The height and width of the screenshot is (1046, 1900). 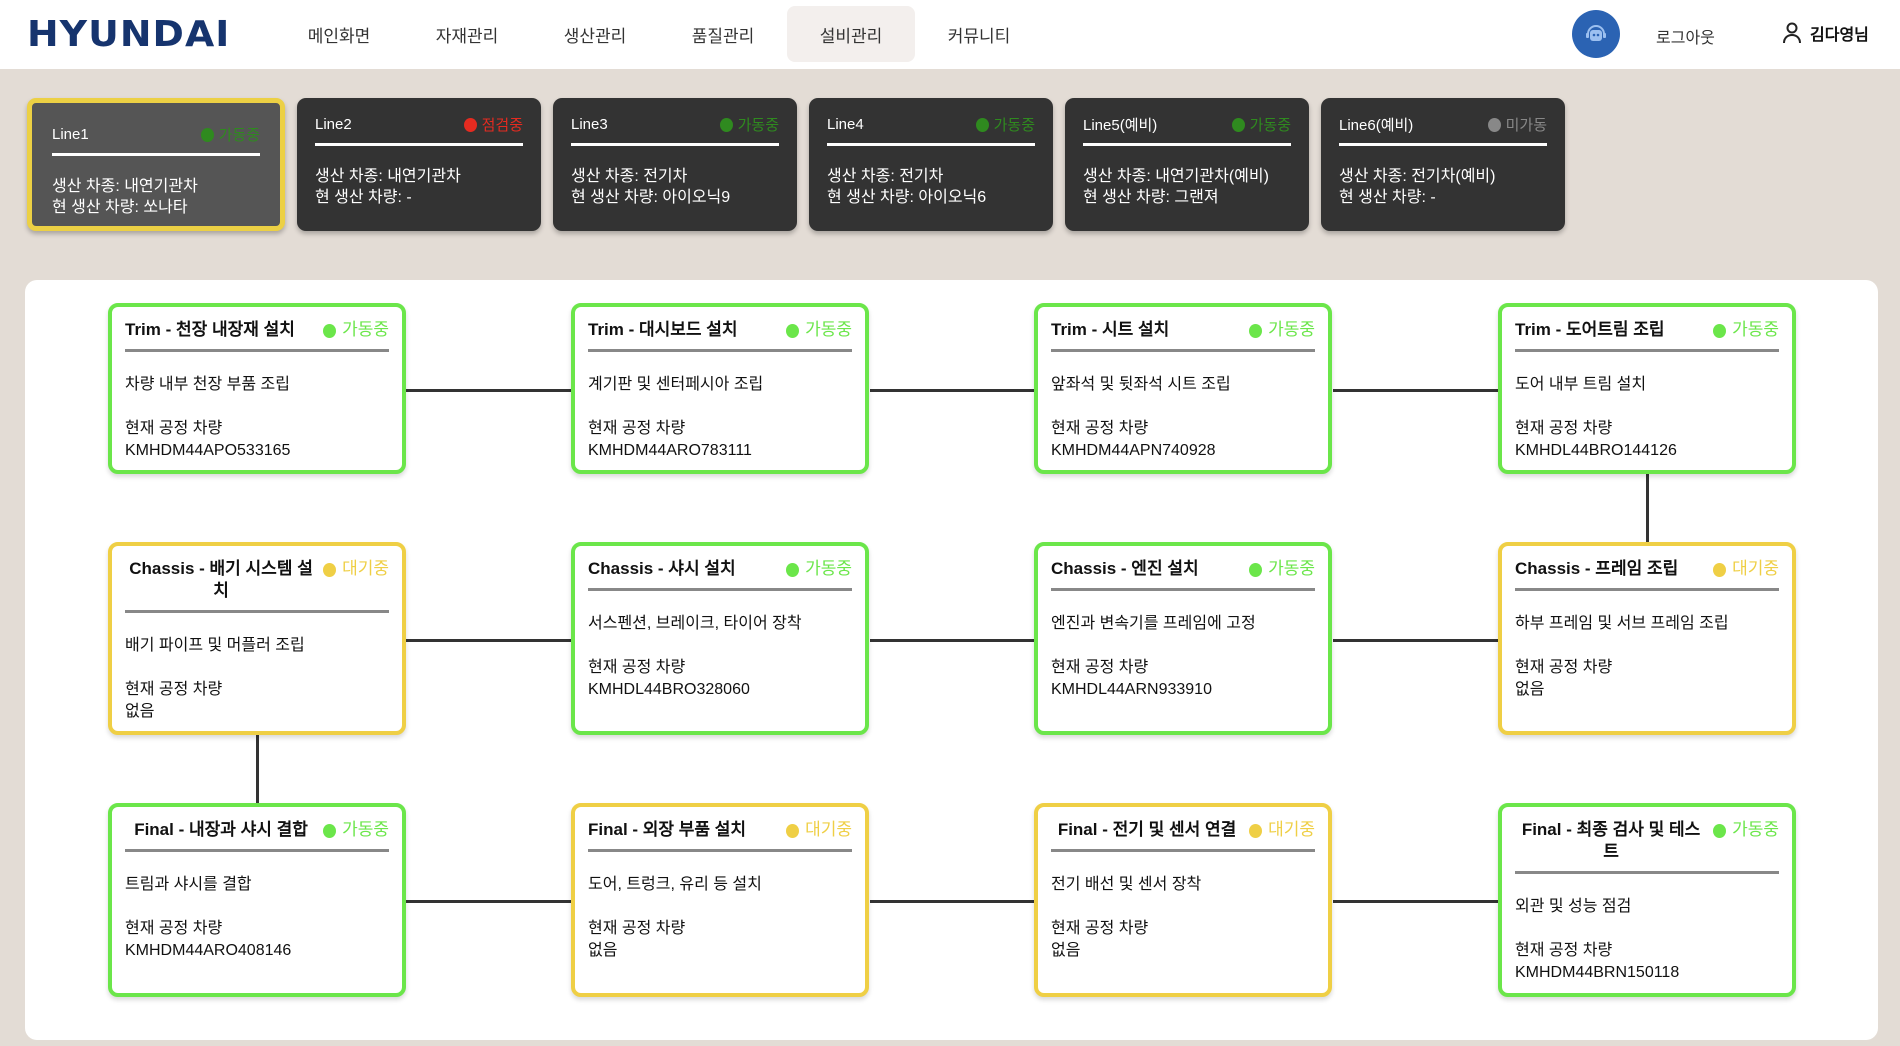 I want to click on process-status-text: 대기중, so click(x=1291, y=829).